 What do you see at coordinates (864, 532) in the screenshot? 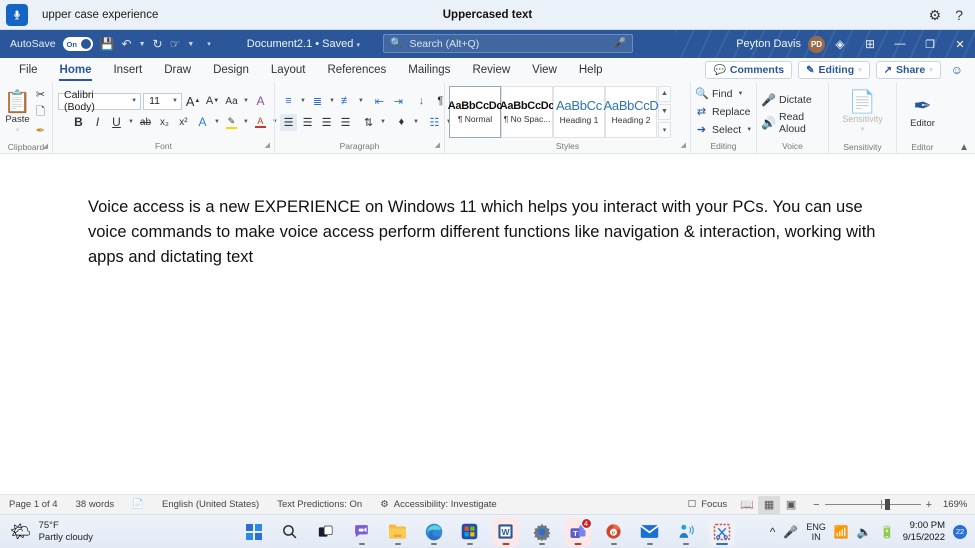
I see `speaker-icon: 🔈` at bounding box center [864, 532].